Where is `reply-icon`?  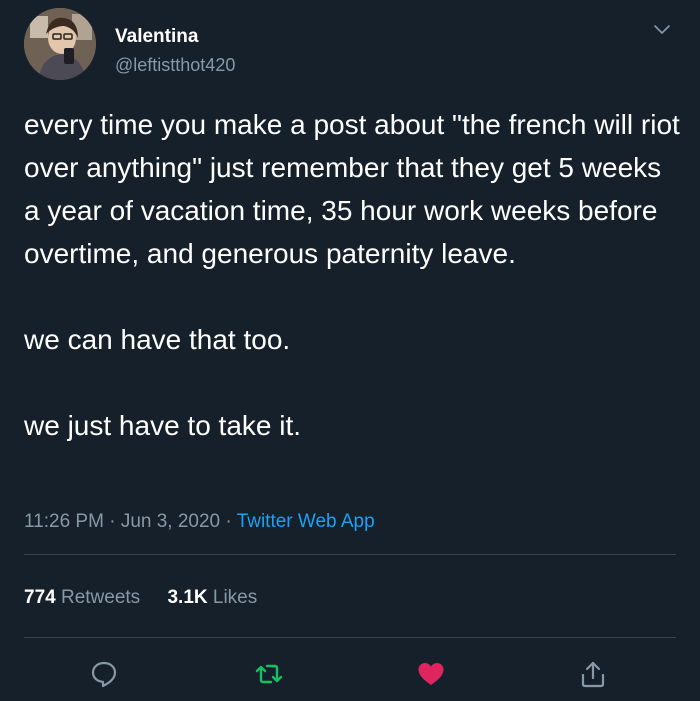
reply-icon is located at coordinates (104, 674).